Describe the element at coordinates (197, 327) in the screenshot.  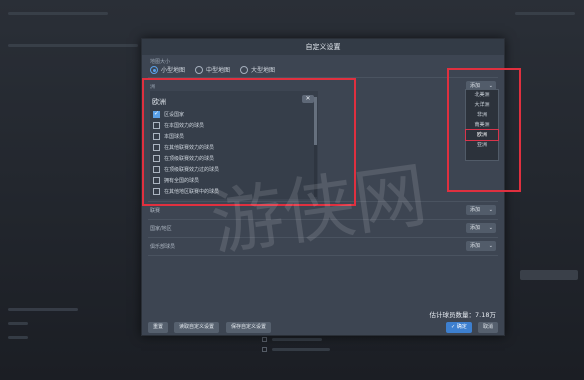
I see `load-settings-button: 读取自定义设置` at that location.